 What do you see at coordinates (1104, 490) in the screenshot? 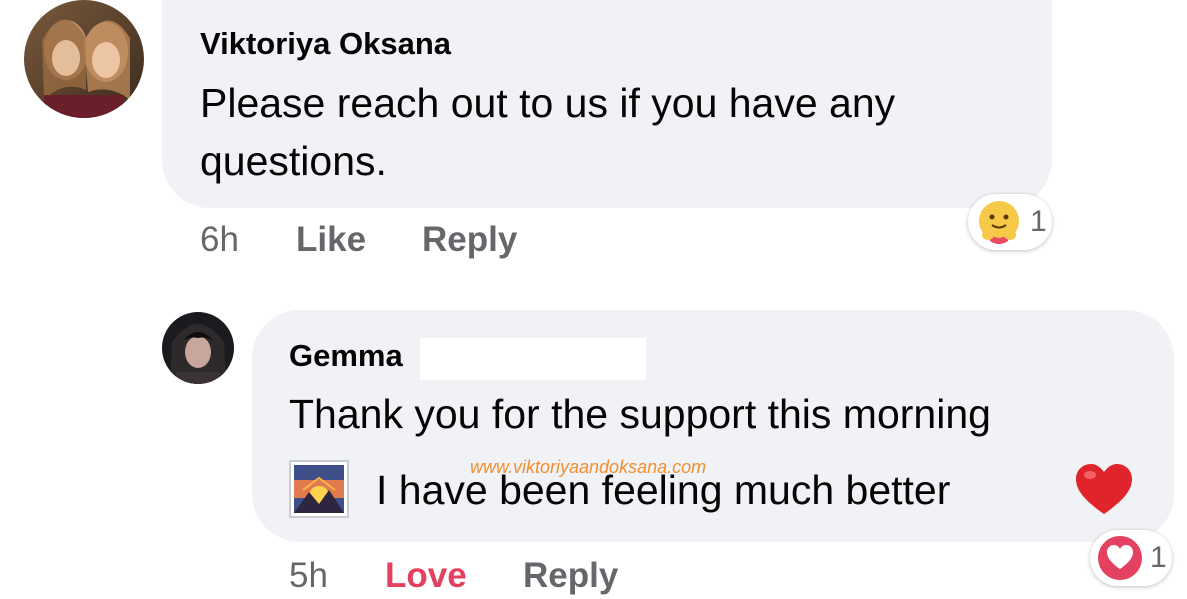
I see `red-heart-icon` at bounding box center [1104, 490].